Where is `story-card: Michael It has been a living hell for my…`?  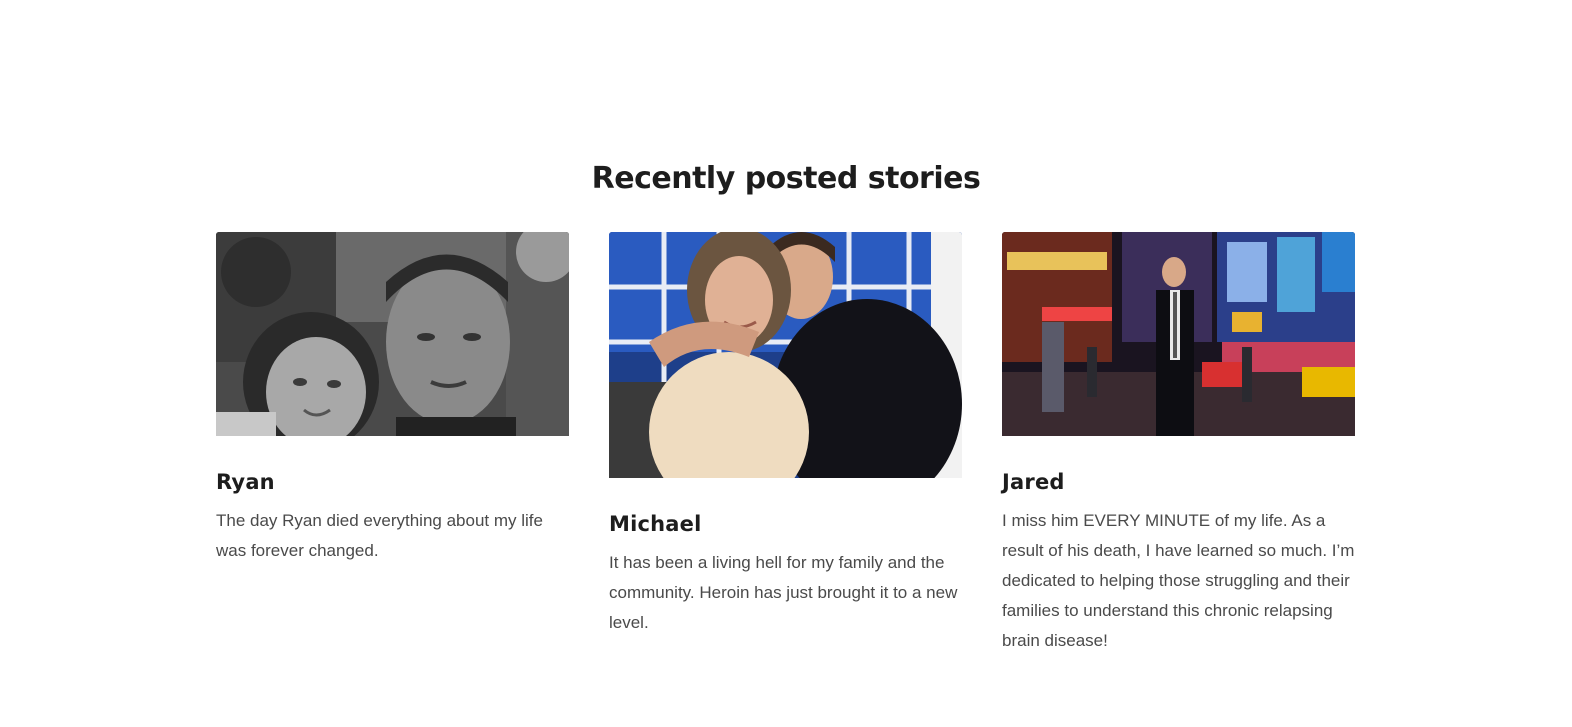 story-card: Michael It has been a living hell for my… is located at coordinates (785, 435).